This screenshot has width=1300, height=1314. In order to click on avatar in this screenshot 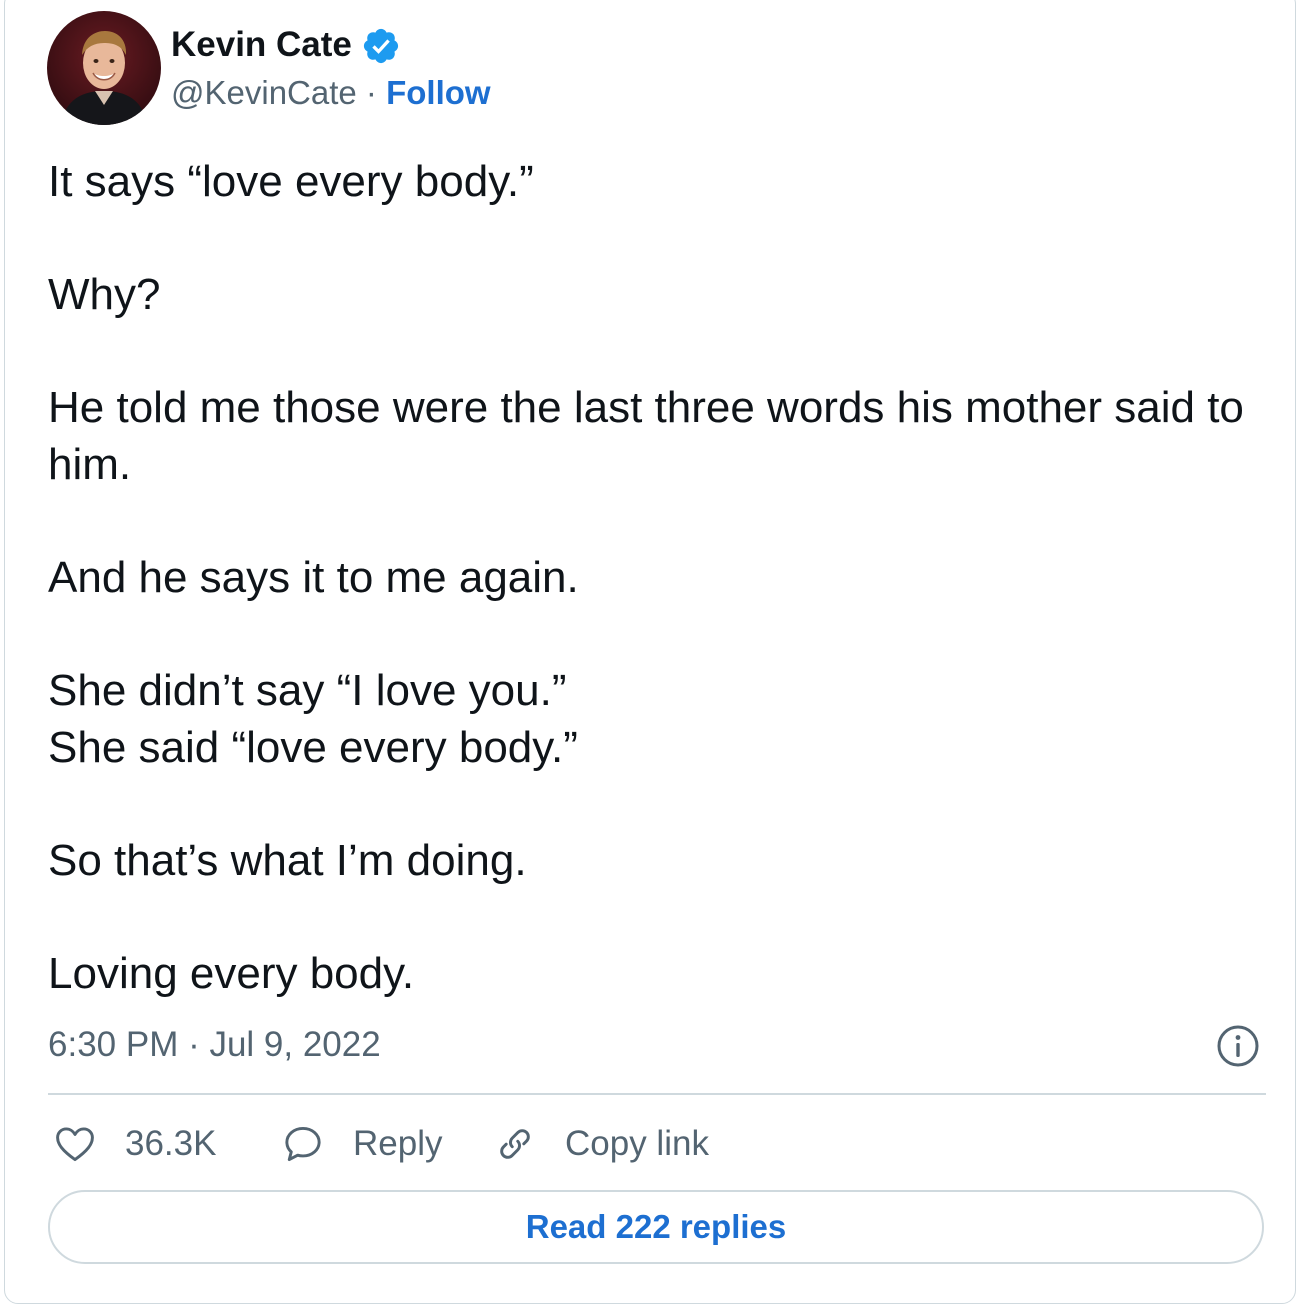, I will do `click(104, 68)`.